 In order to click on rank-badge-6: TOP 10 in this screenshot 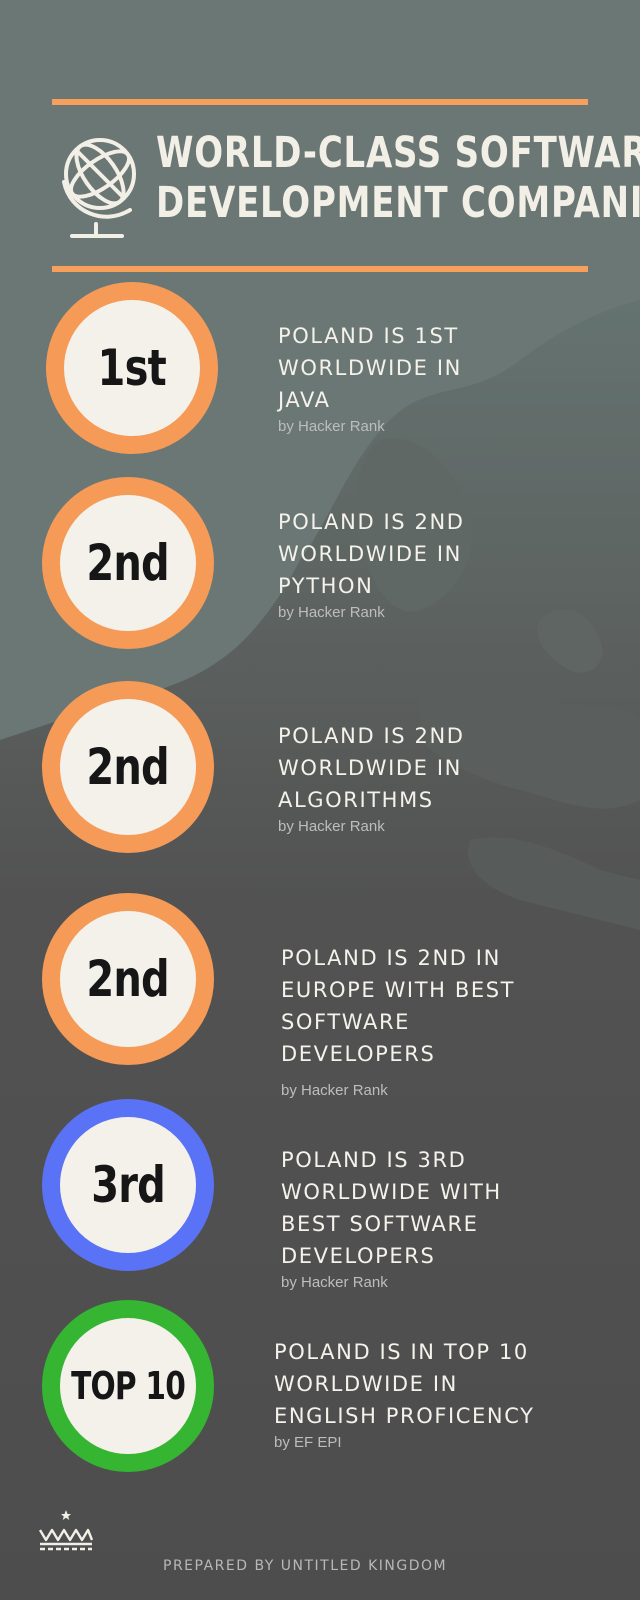, I will do `click(128, 1386)`.